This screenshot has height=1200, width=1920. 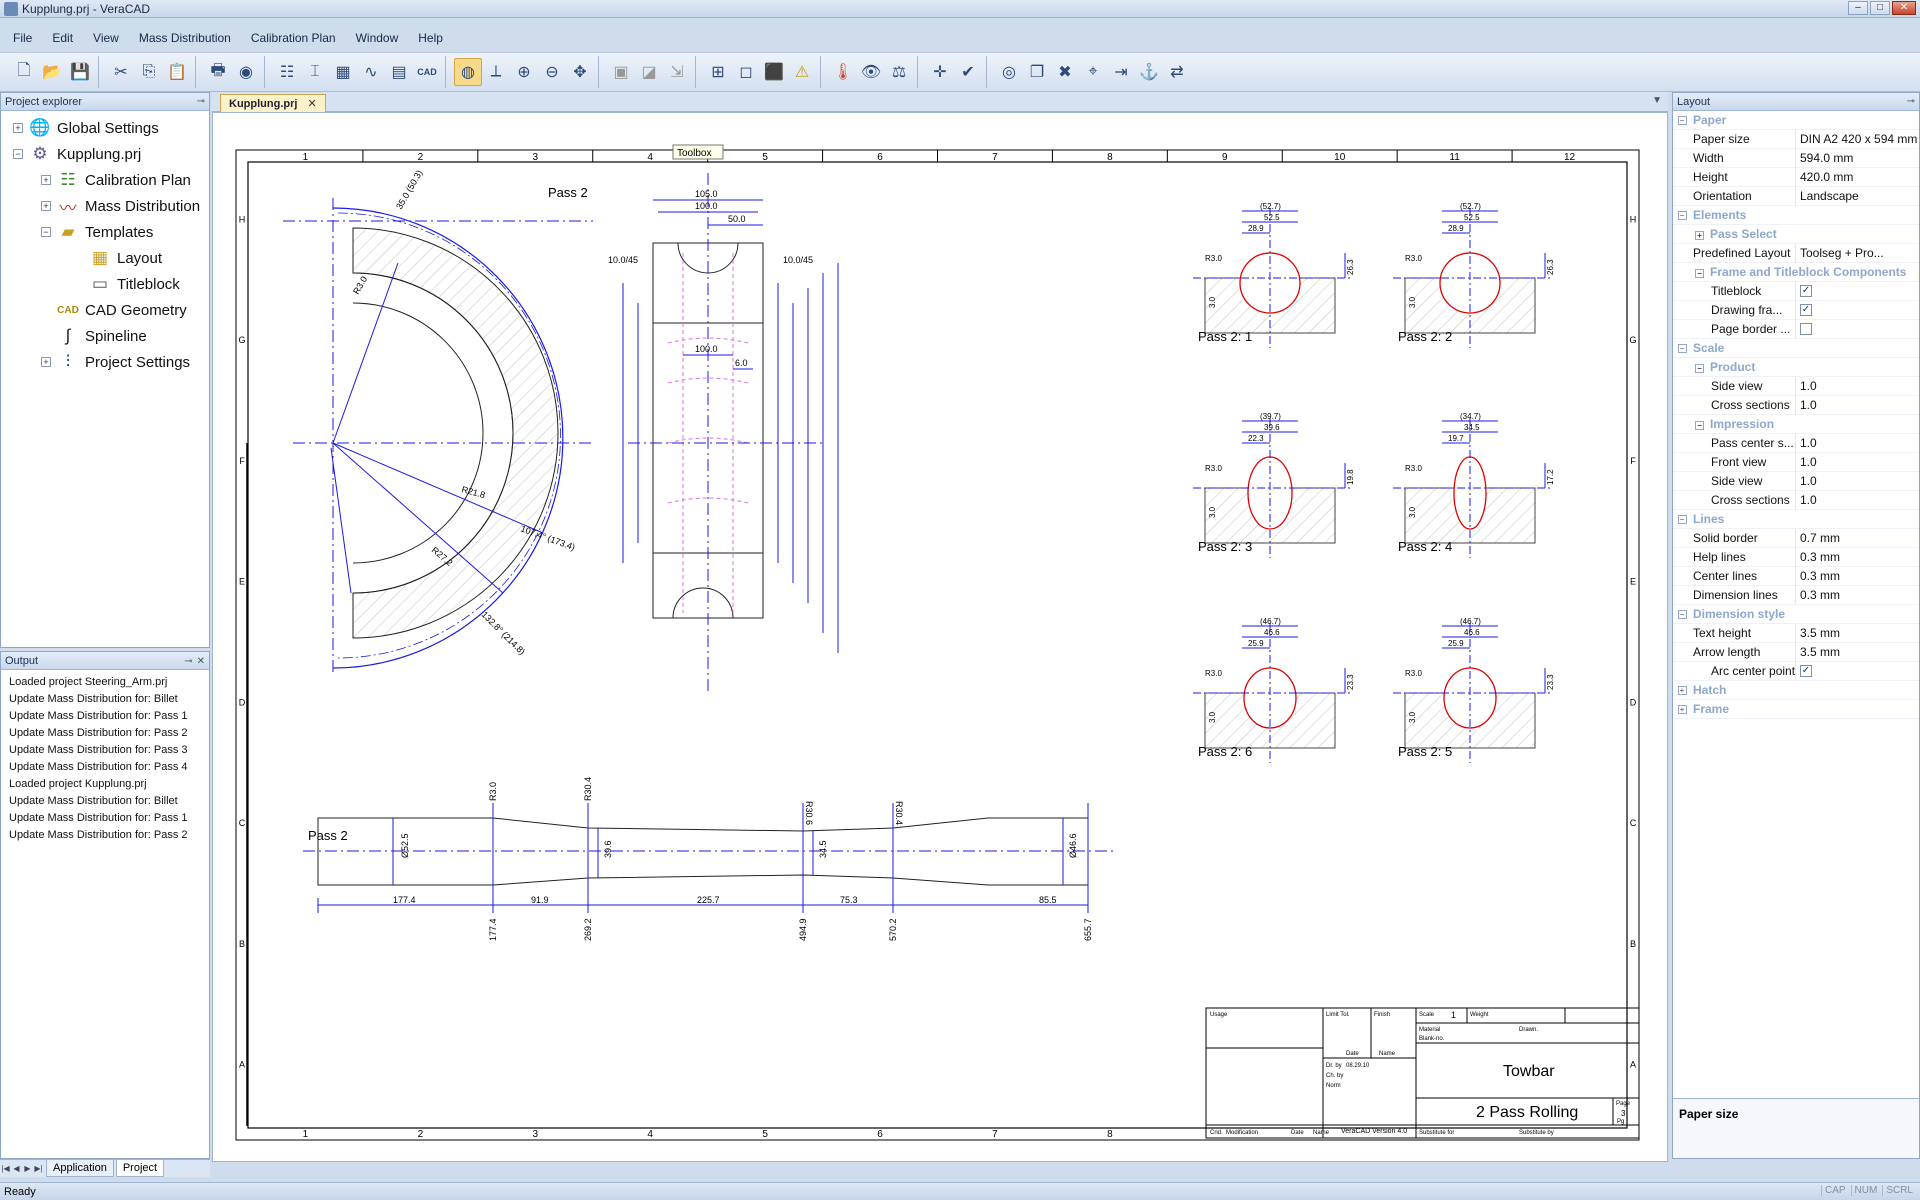 I want to click on property-value, so click(x=1857, y=329).